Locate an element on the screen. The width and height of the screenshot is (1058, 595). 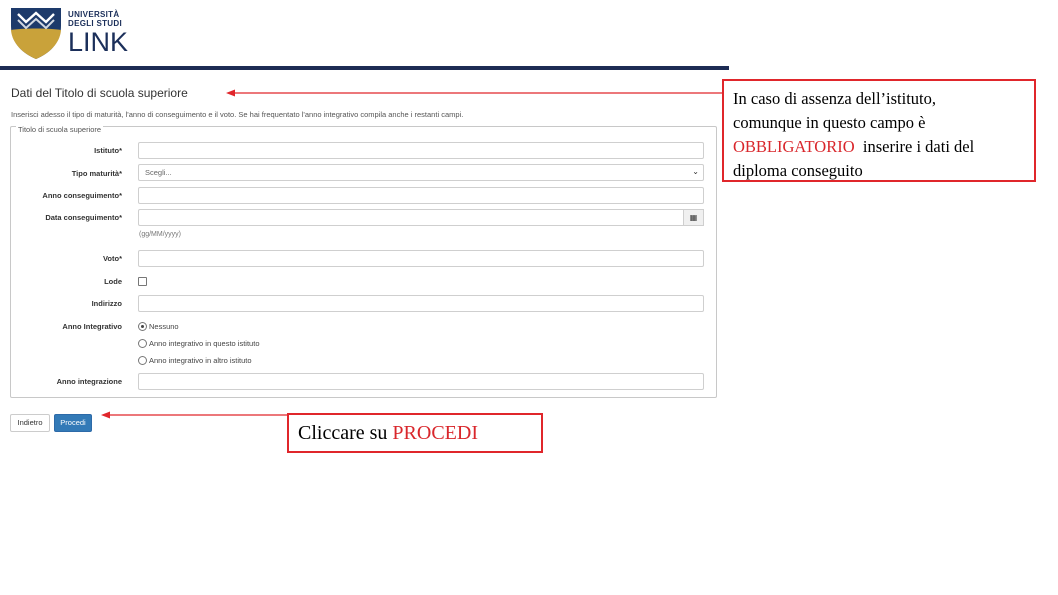
tipo-maturita-select: Scegli... ⌄ is located at coordinates (421, 172).